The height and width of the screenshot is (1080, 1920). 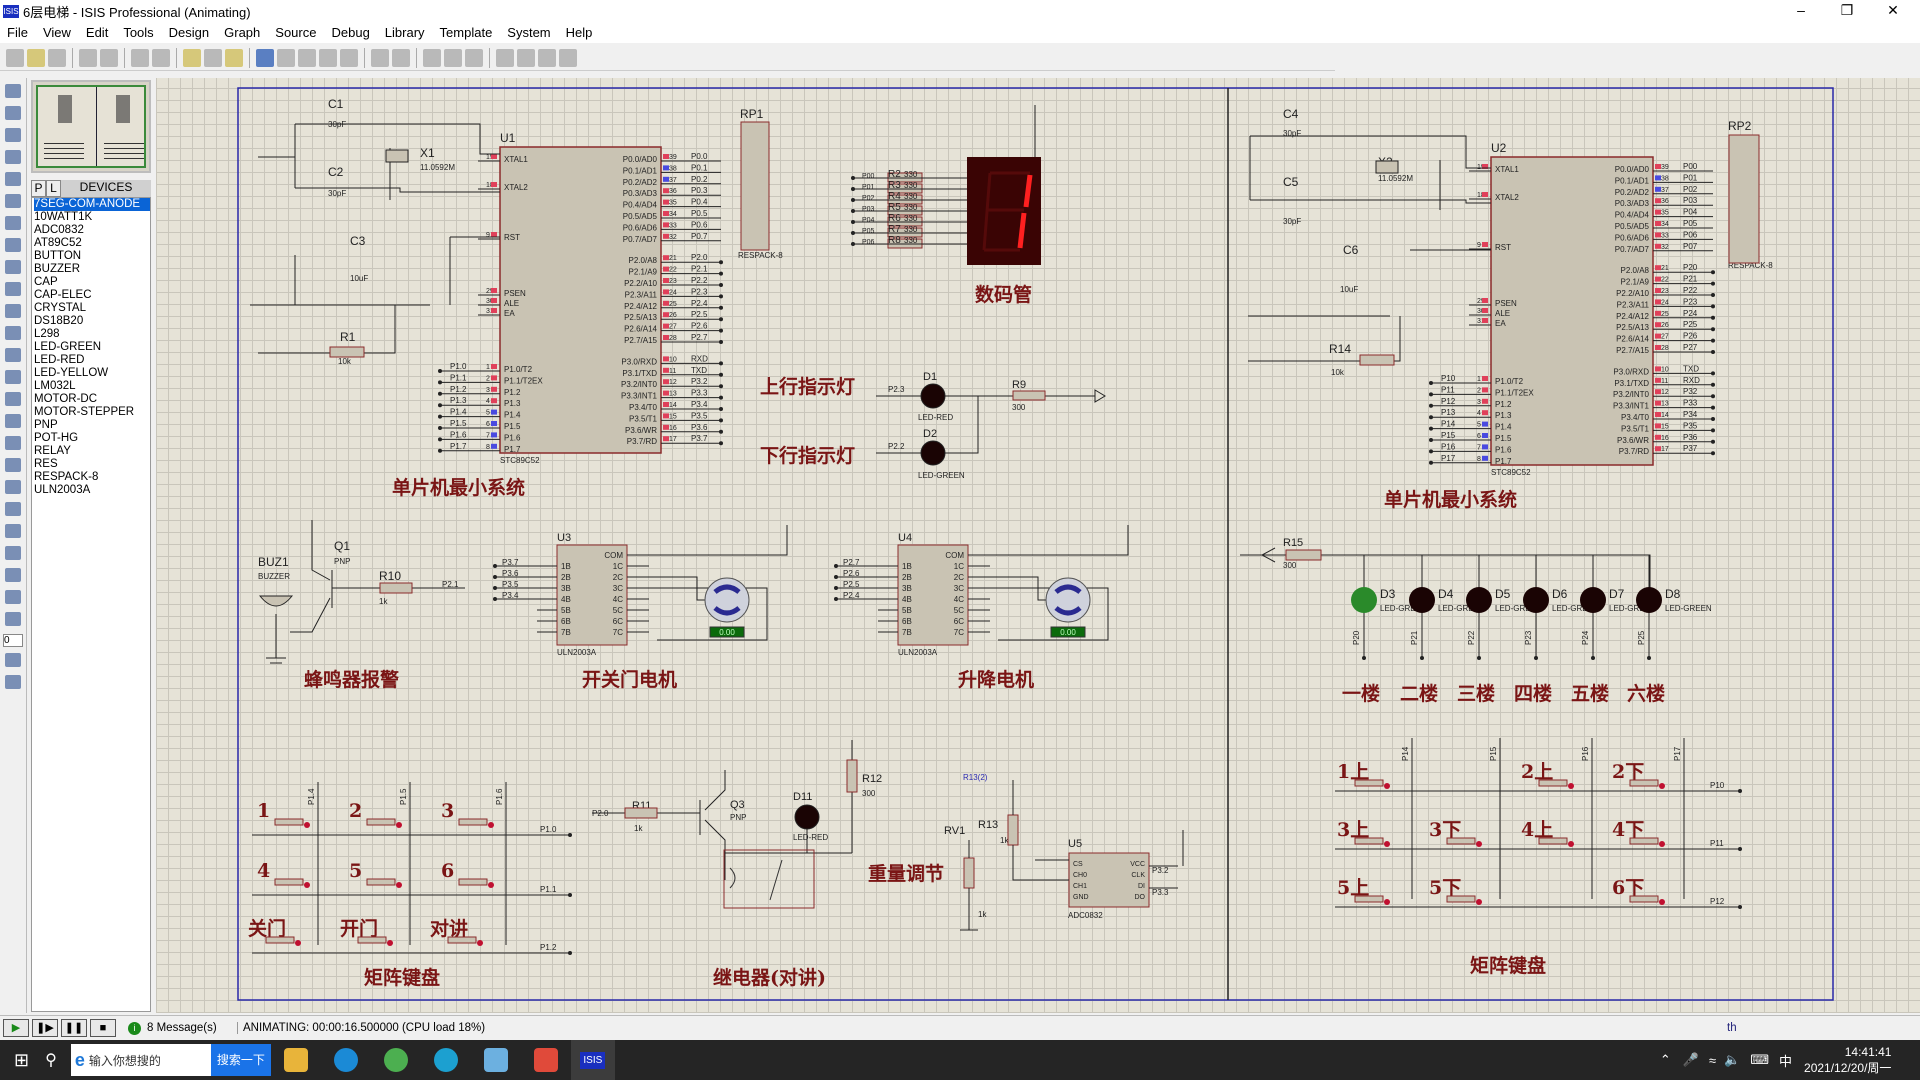 I want to click on mirror-x-icon, so click(x=13, y=660).